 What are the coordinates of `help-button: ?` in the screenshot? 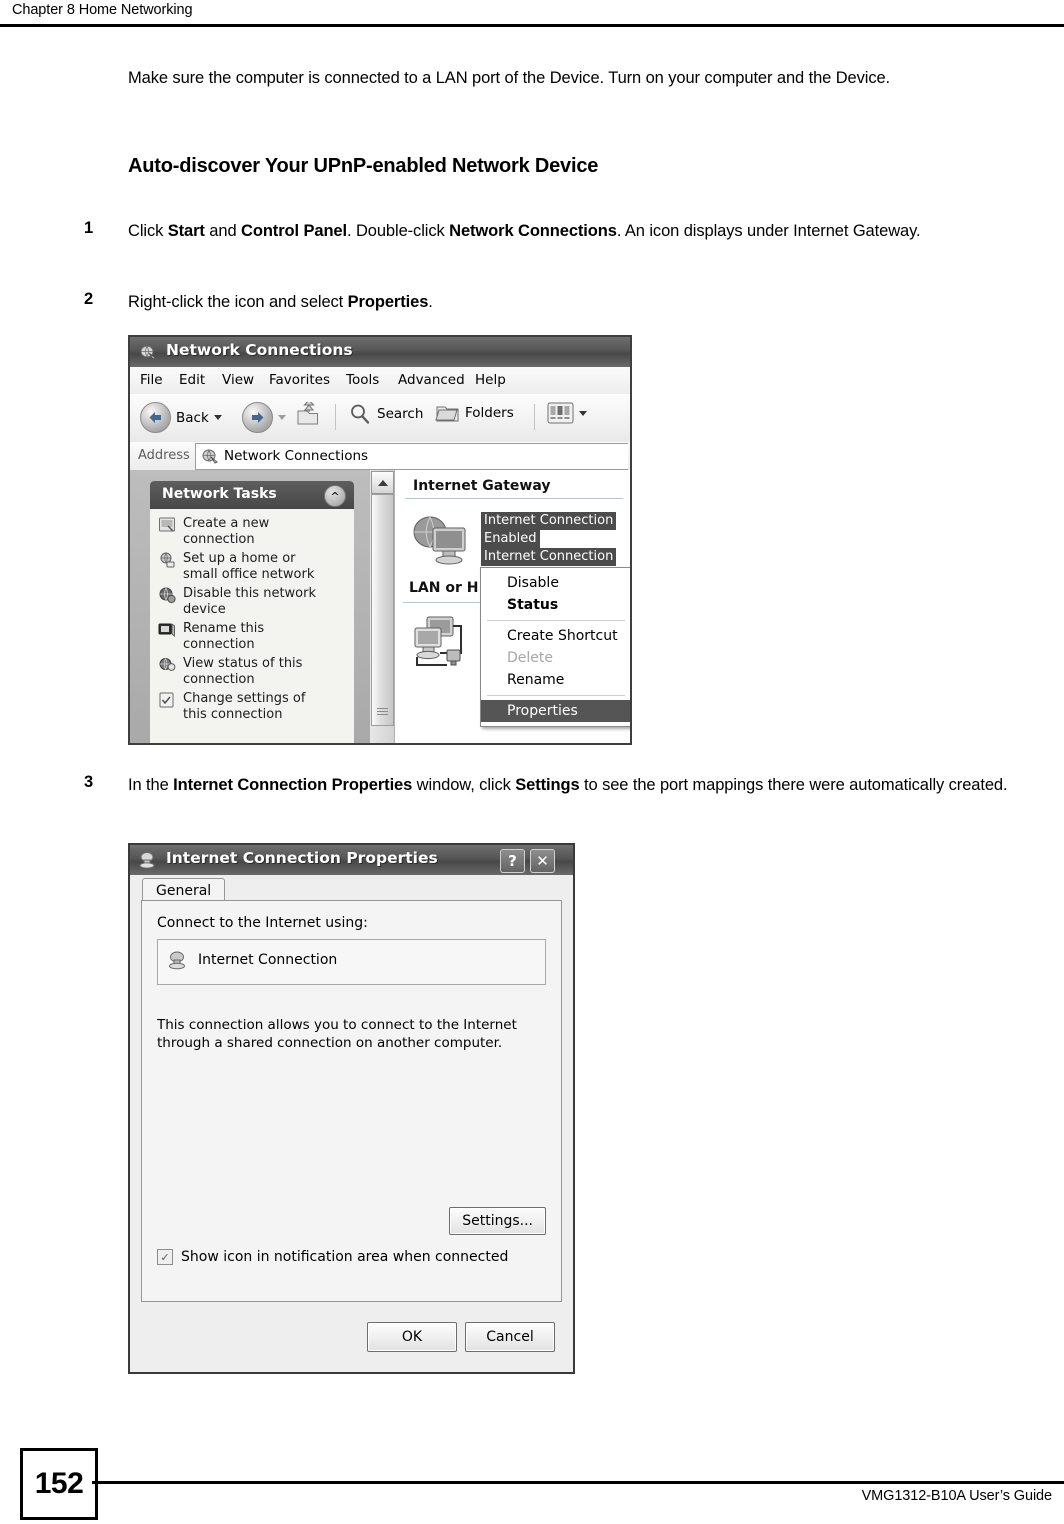 It's located at (512, 861).